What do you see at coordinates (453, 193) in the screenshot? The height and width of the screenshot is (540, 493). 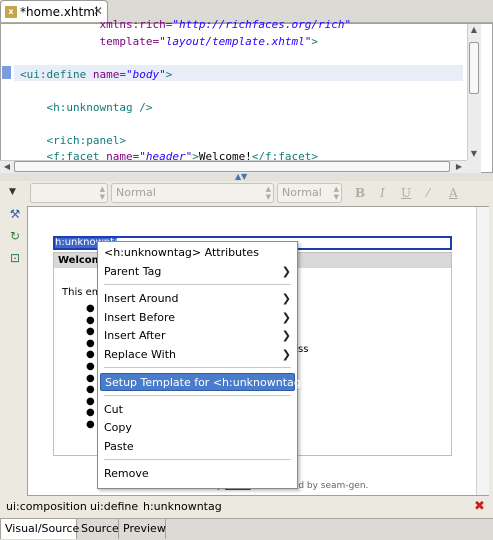 I see `font-color-button: A` at bounding box center [453, 193].